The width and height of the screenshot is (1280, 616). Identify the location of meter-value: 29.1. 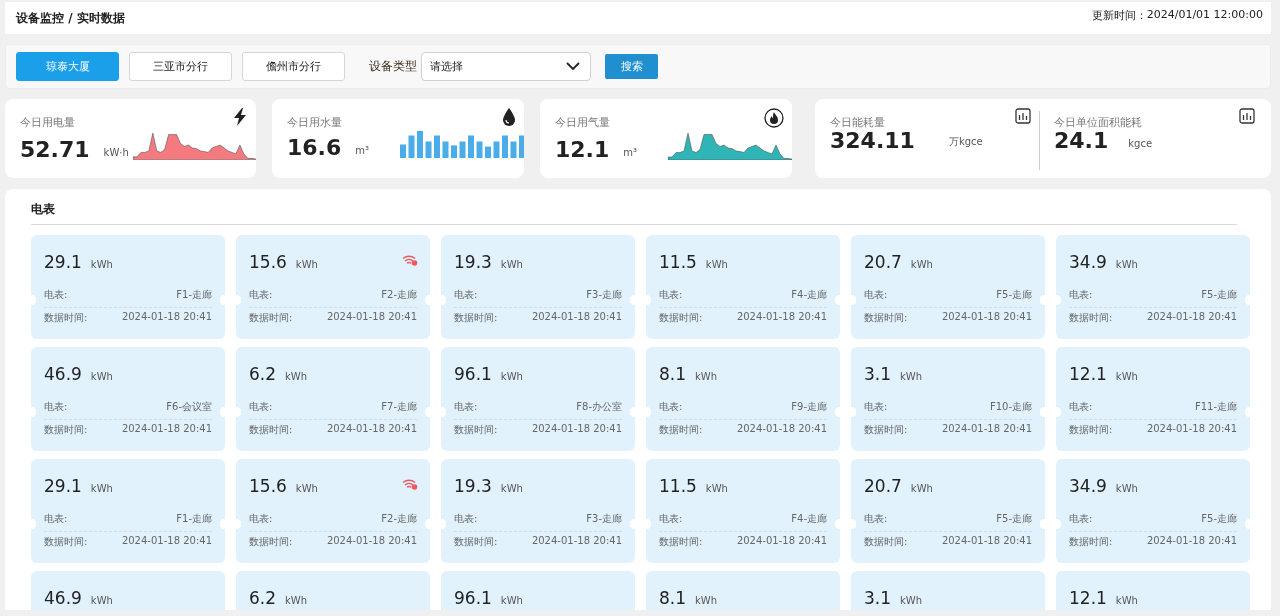
(63, 486).